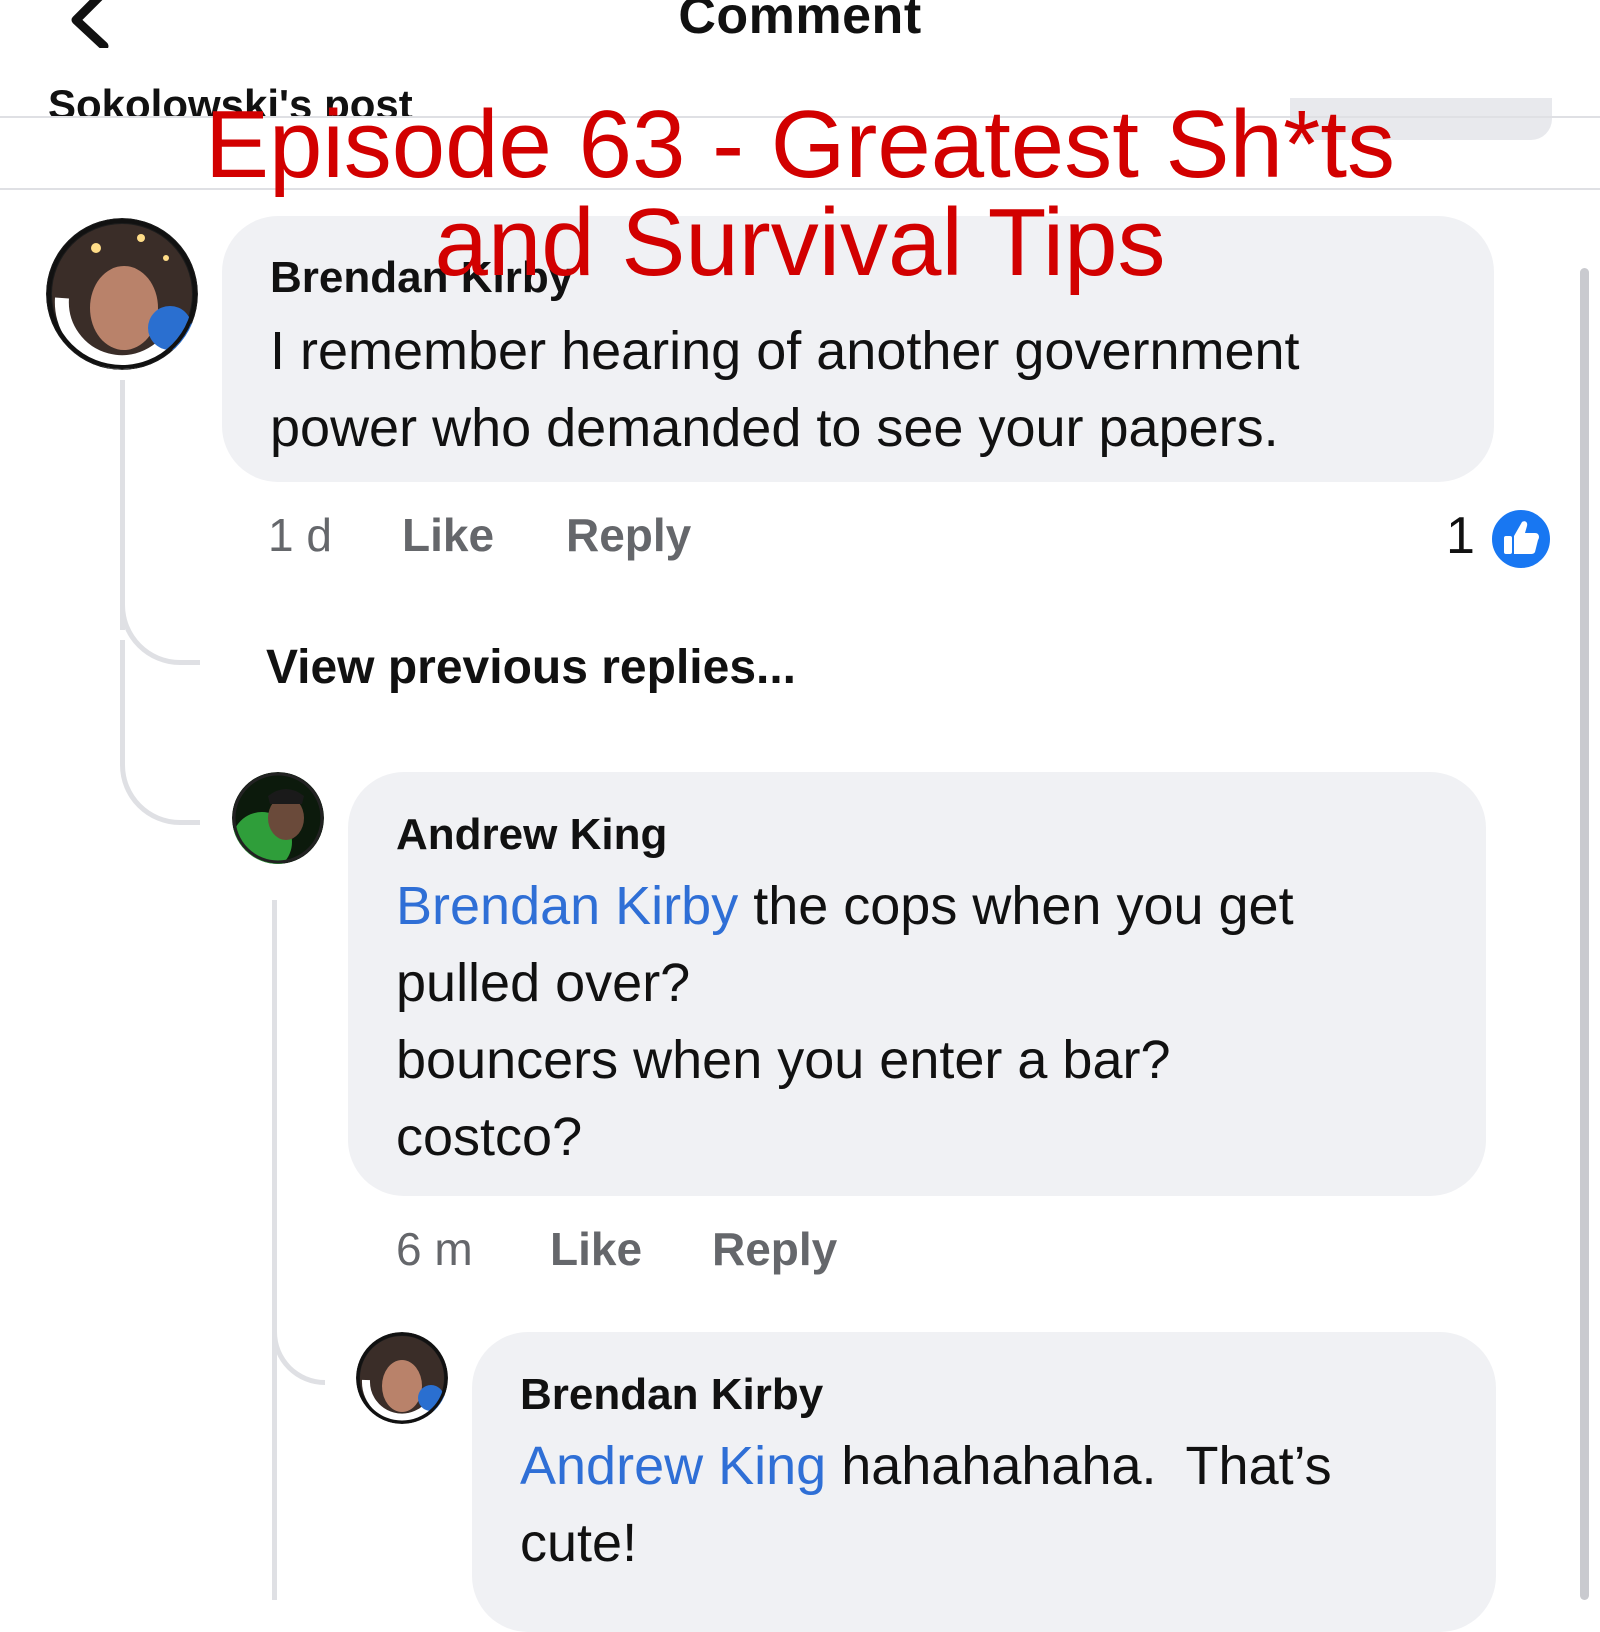 The image size is (1600, 1632). What do you see at coordinates (671, 1395) in the screenshot?
I see `reply-author: Brendan Kirby` at bounding box center [671, 1395].